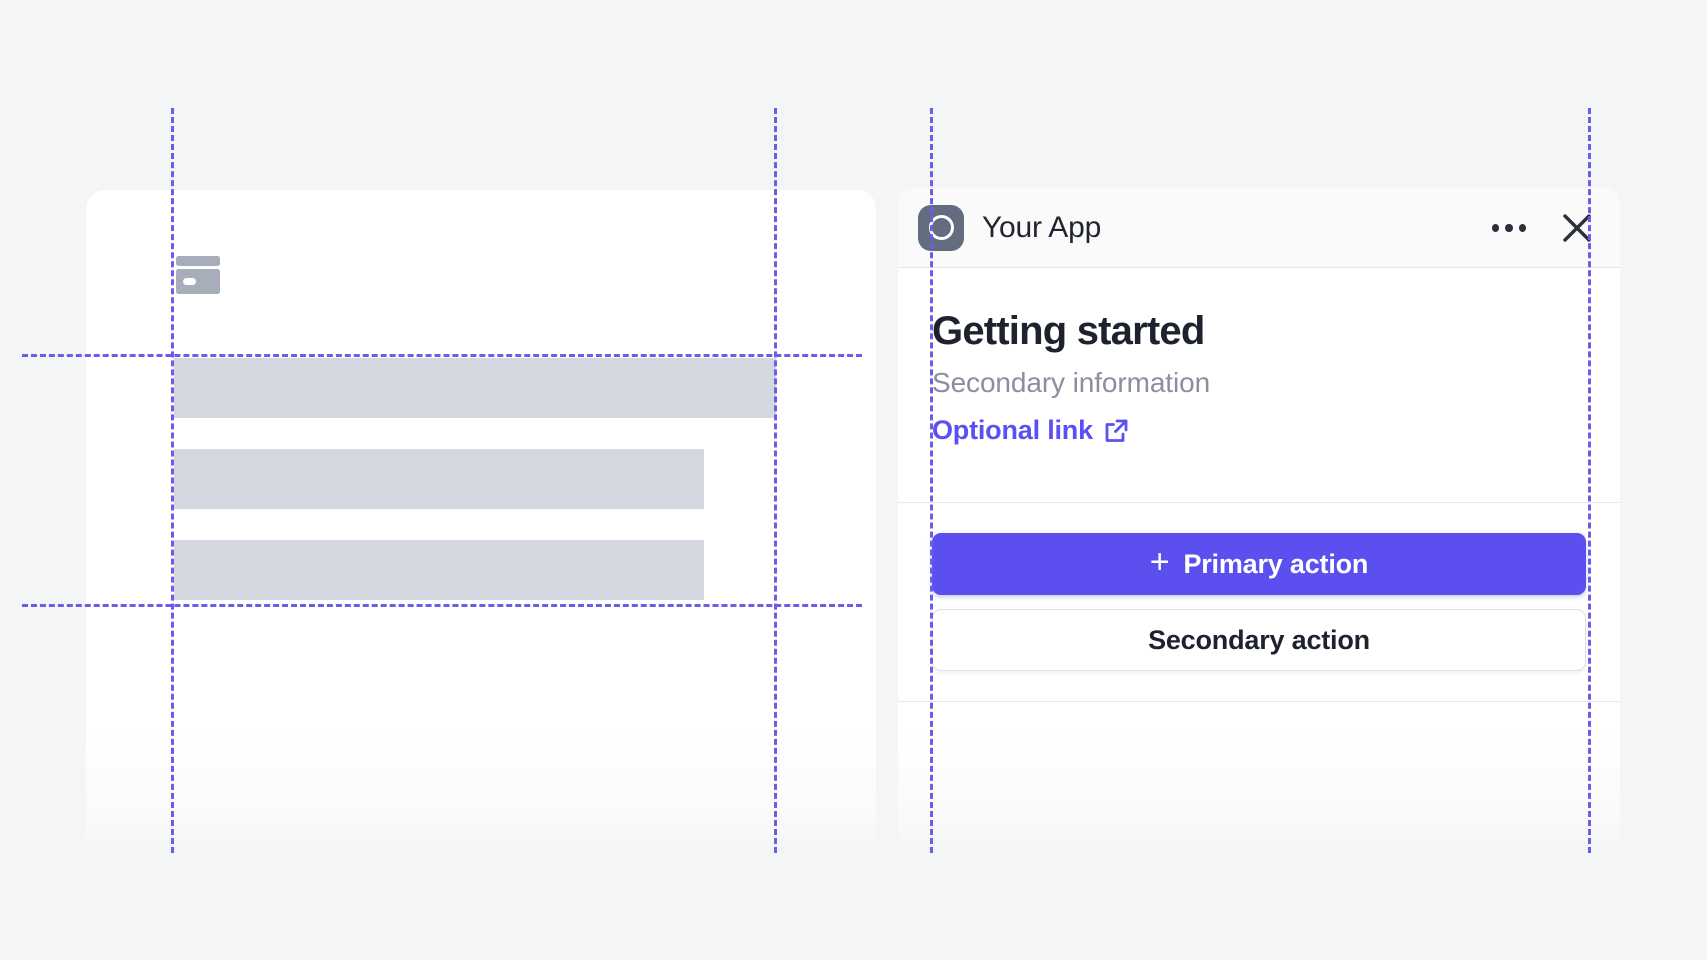  I want to click on header-actions, so click(1543, 228).